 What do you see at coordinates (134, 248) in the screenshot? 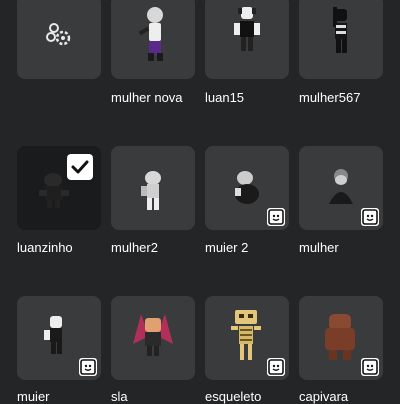
I see `outfit-name-mulher2: mulher2` at bounding box center [134, 248].